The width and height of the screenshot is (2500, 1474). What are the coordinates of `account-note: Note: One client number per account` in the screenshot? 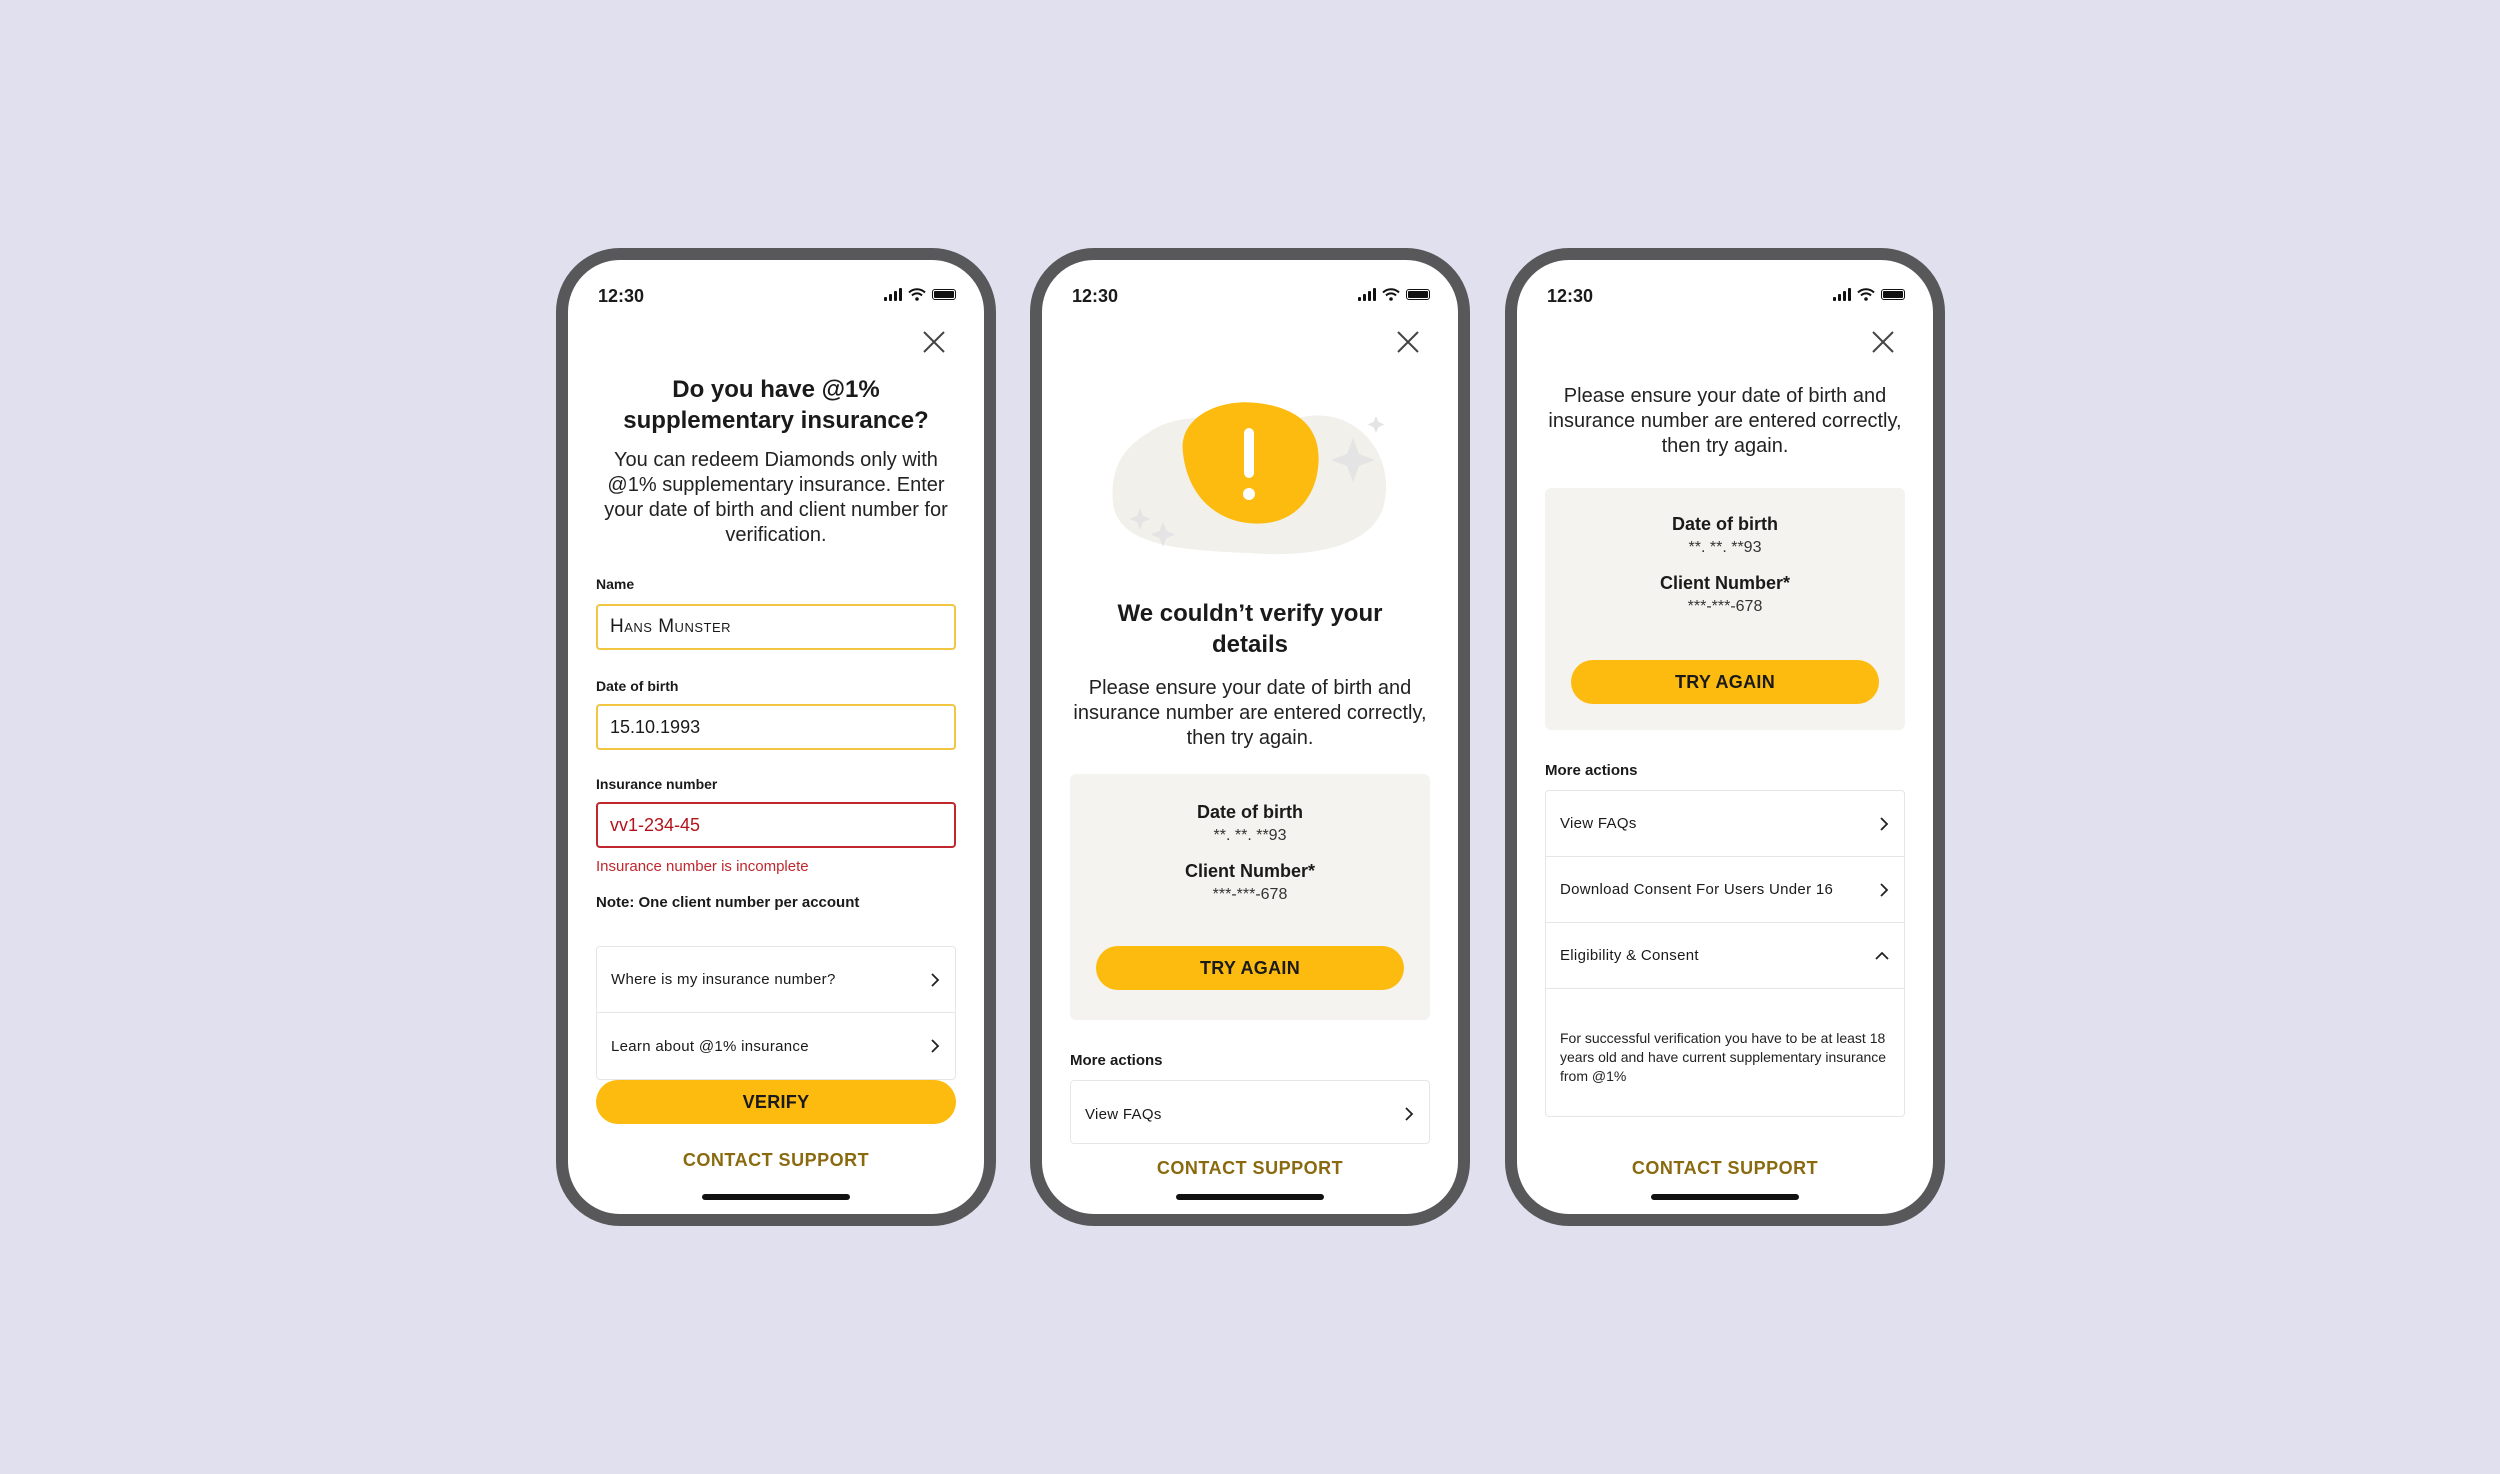 It's located at (728, 902).